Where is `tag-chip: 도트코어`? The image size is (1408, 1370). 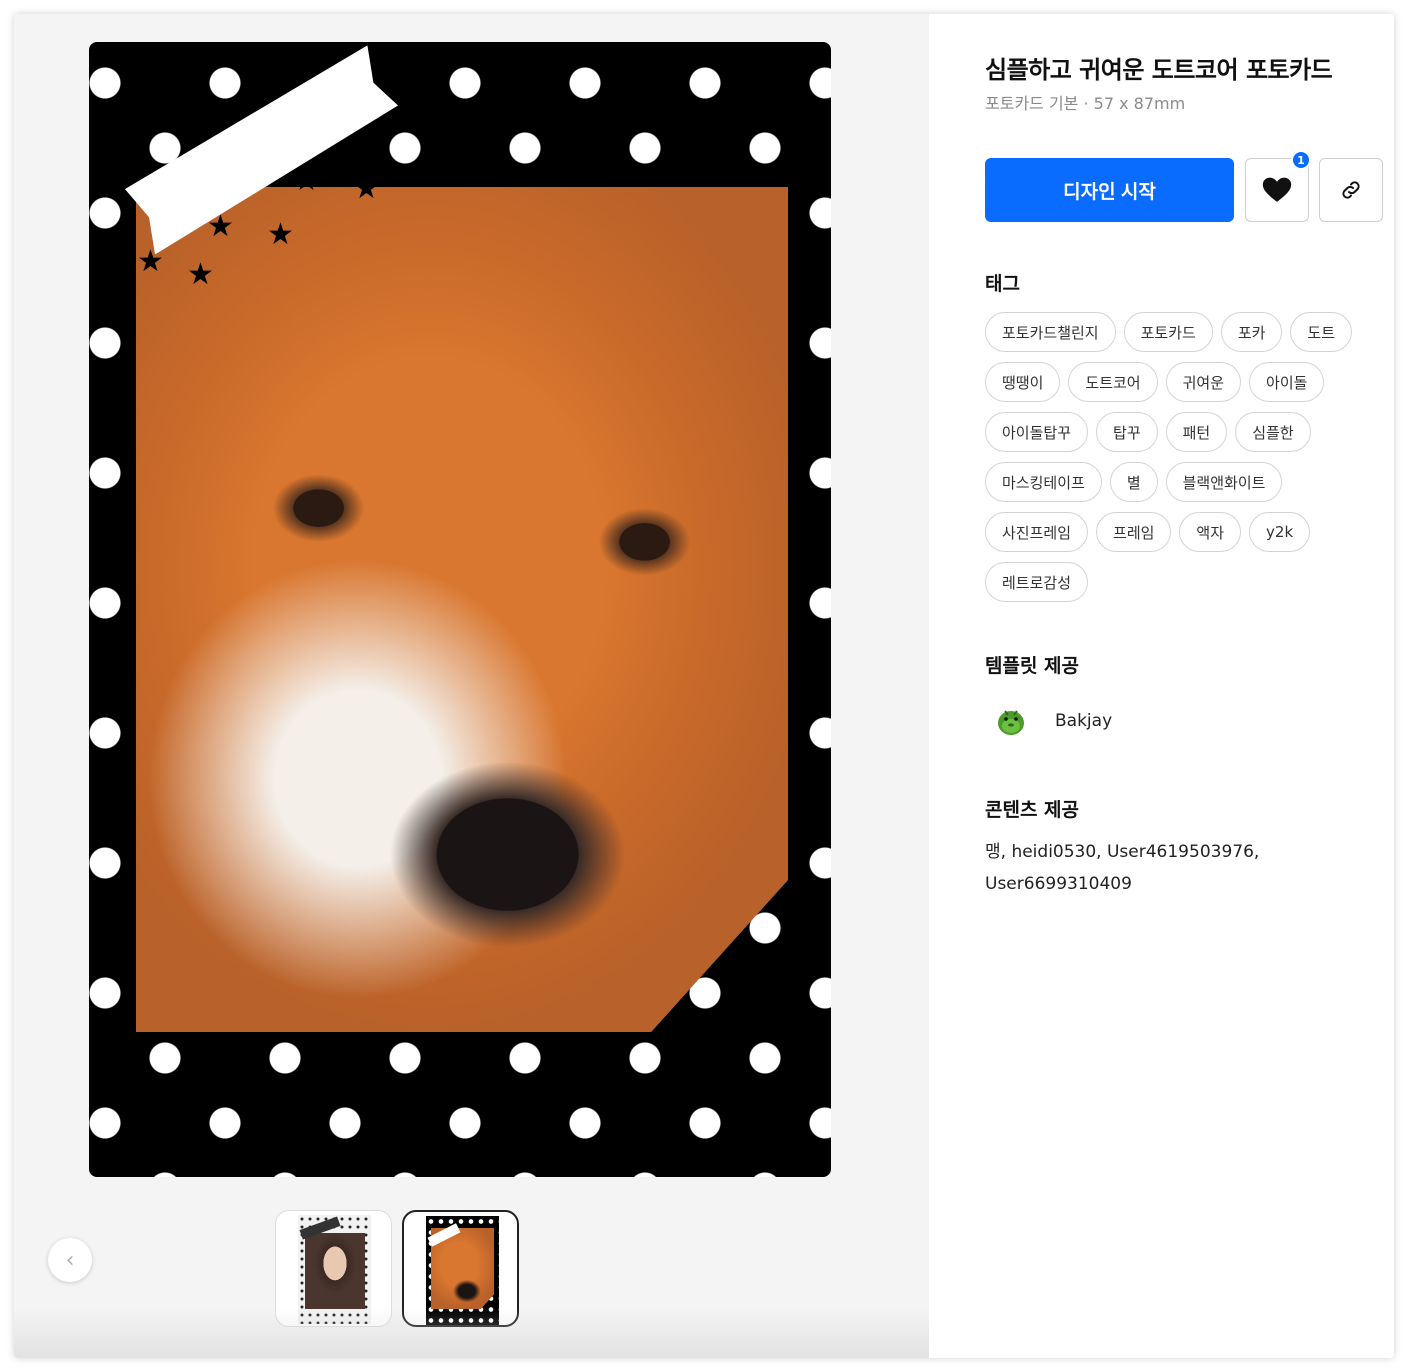
tag-chip: 도트코어 is located at coordinates (1113, 382).